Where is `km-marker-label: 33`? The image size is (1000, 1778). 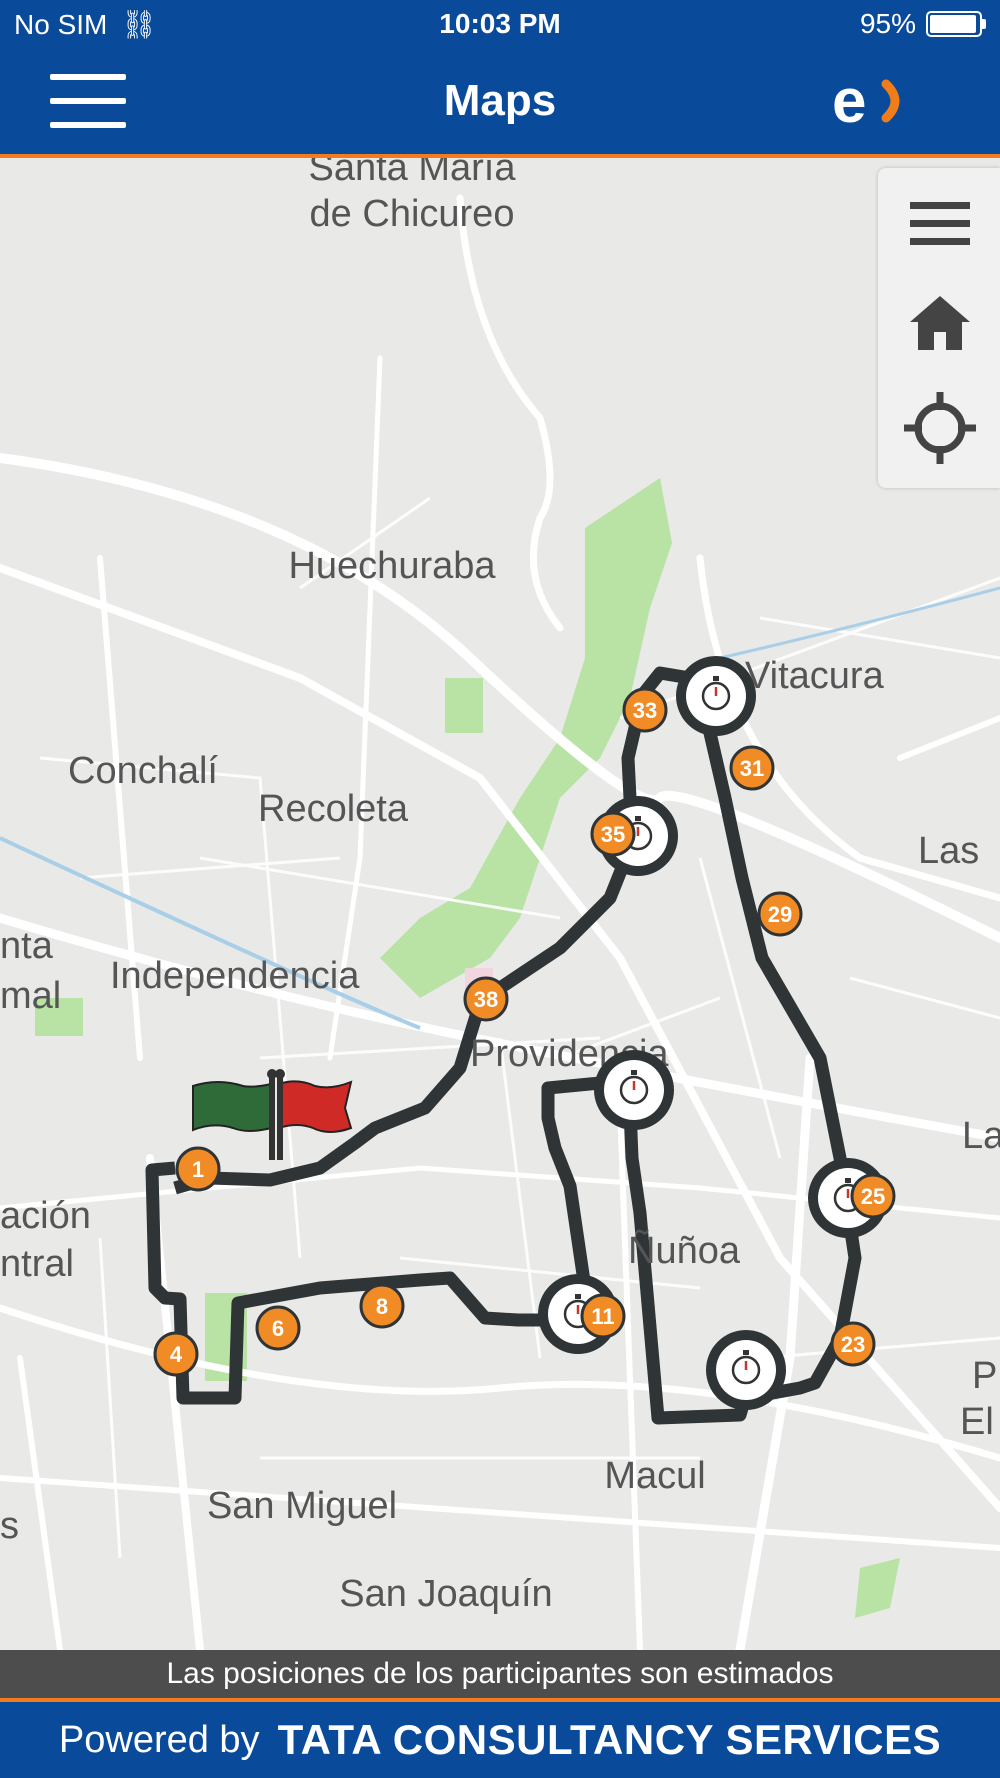
km-marker-label: 33 is located at coordinates (645, 710).